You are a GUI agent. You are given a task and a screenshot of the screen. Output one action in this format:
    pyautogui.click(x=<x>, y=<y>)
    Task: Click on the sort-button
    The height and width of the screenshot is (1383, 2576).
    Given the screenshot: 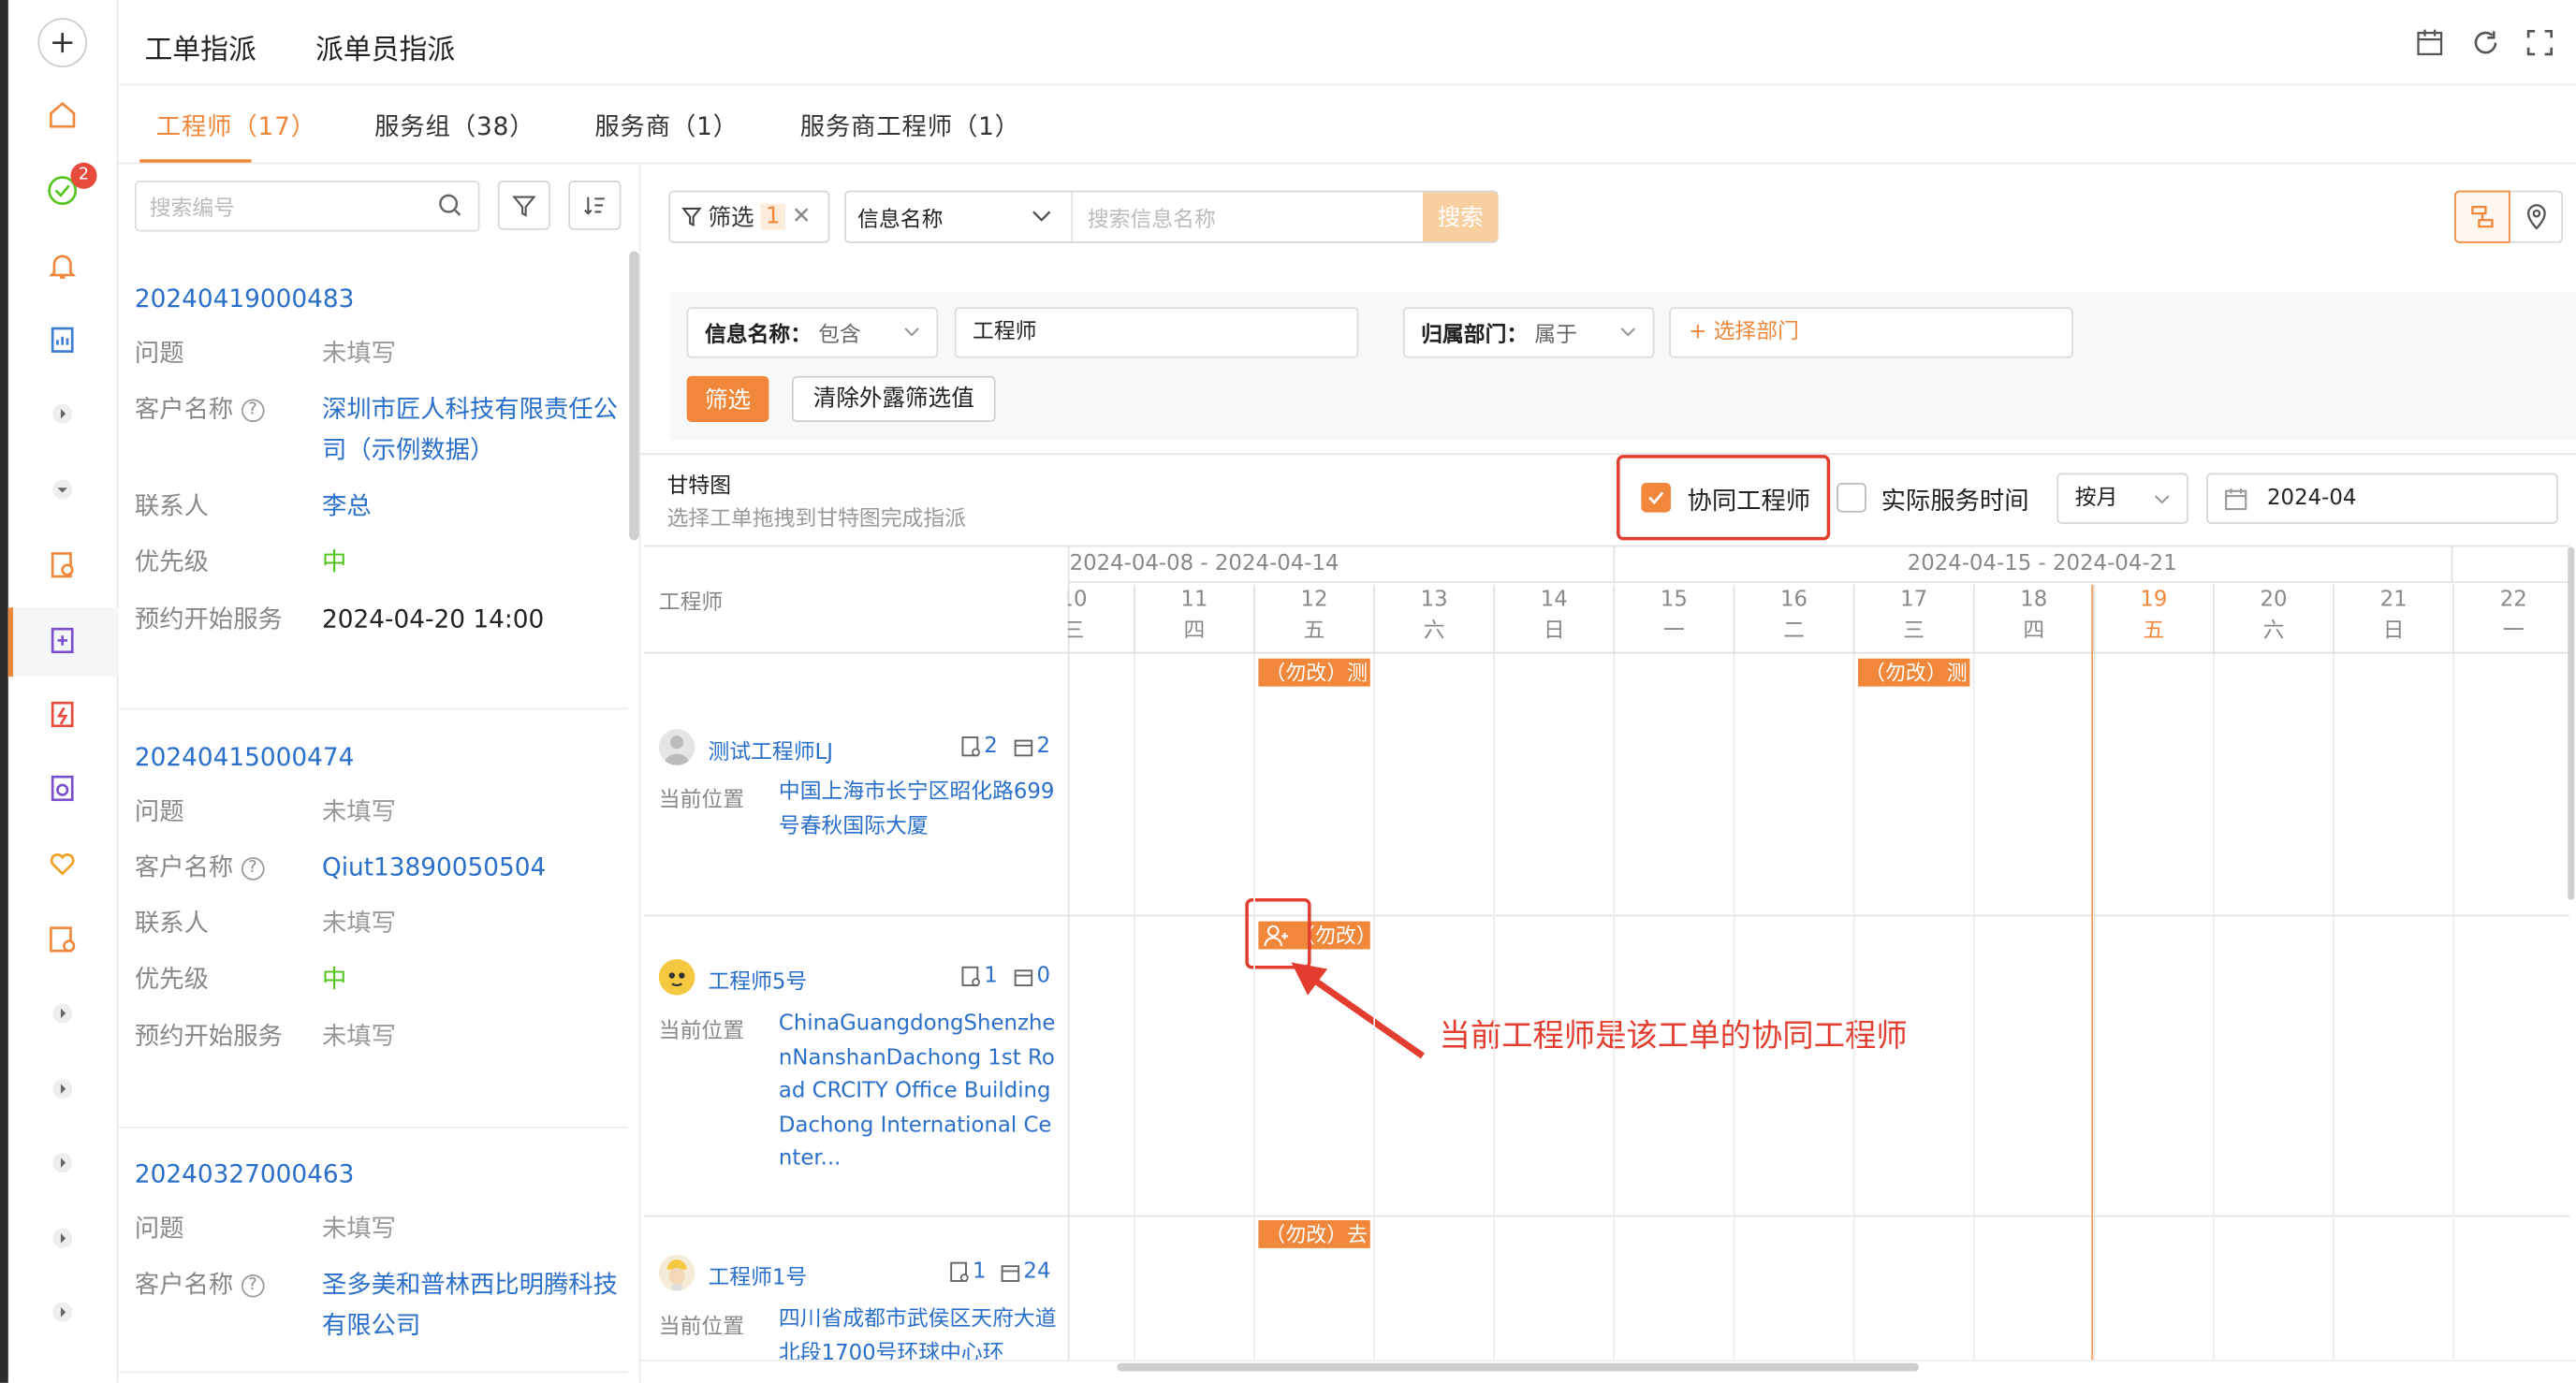 What is the action you would take?
    pyautogui.click(x=595, y=205)
    